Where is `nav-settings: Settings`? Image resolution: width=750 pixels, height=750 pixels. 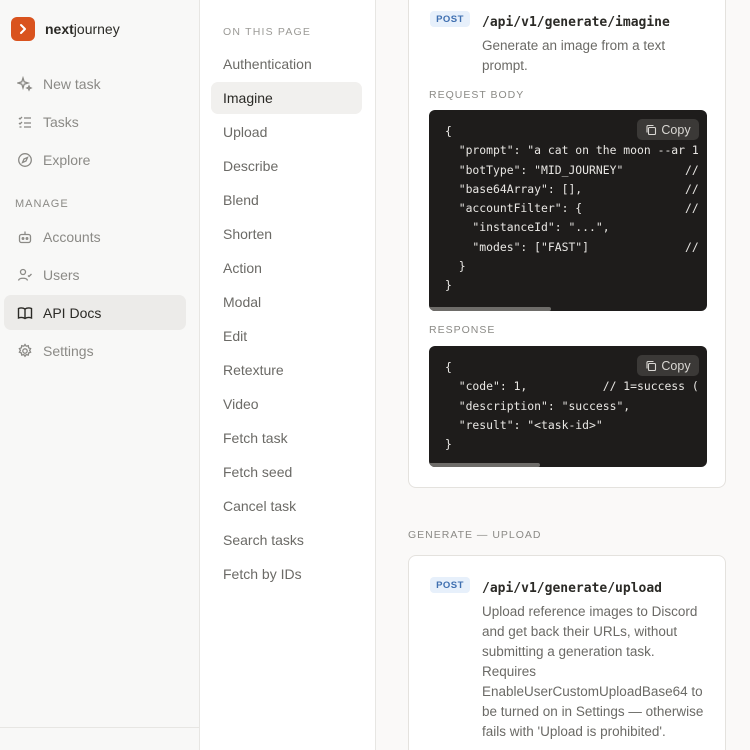 nav-settings: Settings is located at coordinates (95, 350).